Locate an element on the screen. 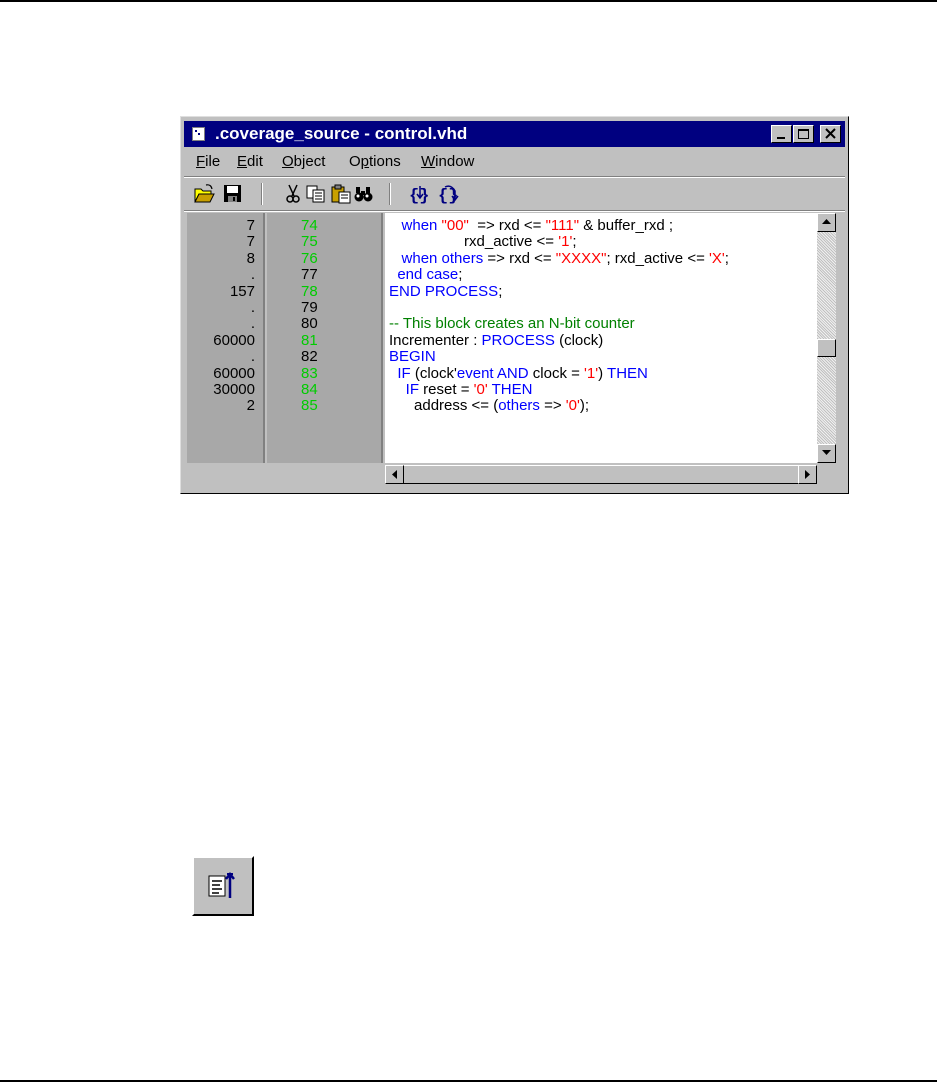 This screenshot has height=1083, width=937. scroll-down-button is located at coordinates (826, 453).